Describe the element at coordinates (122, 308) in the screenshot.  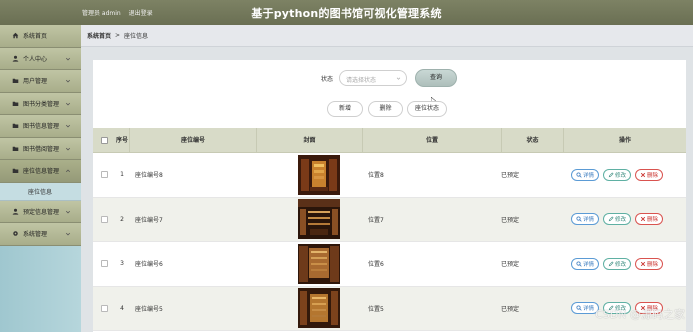
I see `row-no: 4` at that location.